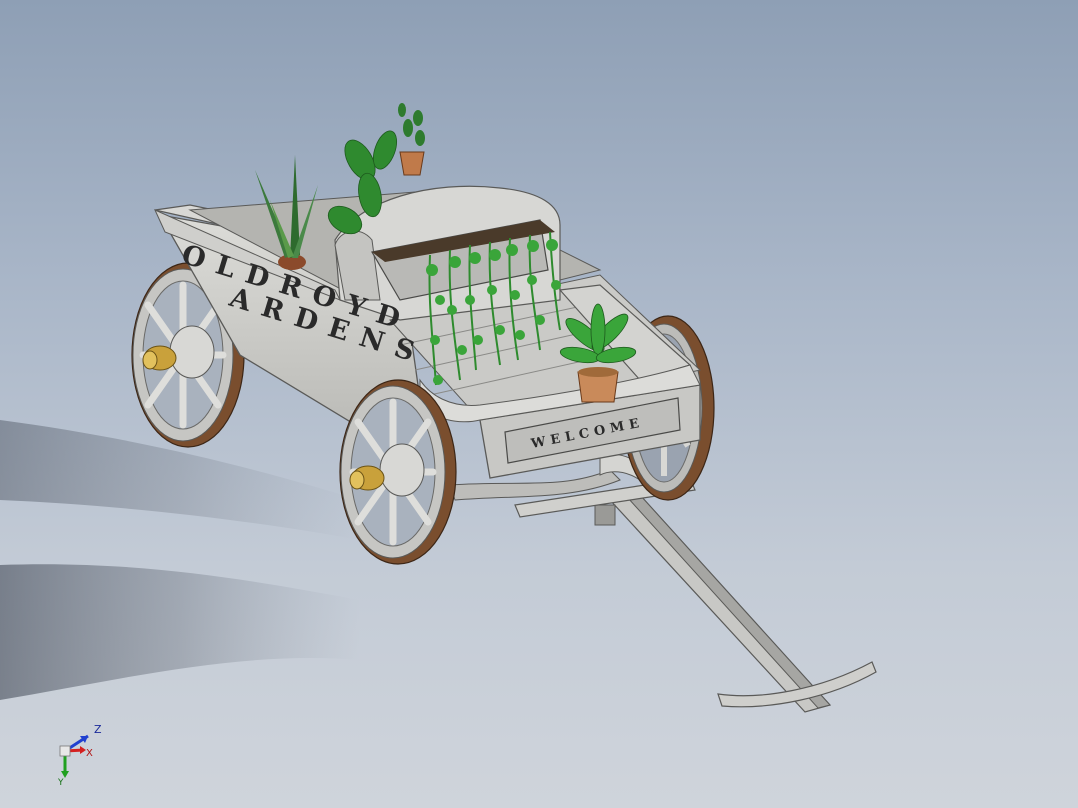  I want to click on triad-x-label: X, so click(89, 753).